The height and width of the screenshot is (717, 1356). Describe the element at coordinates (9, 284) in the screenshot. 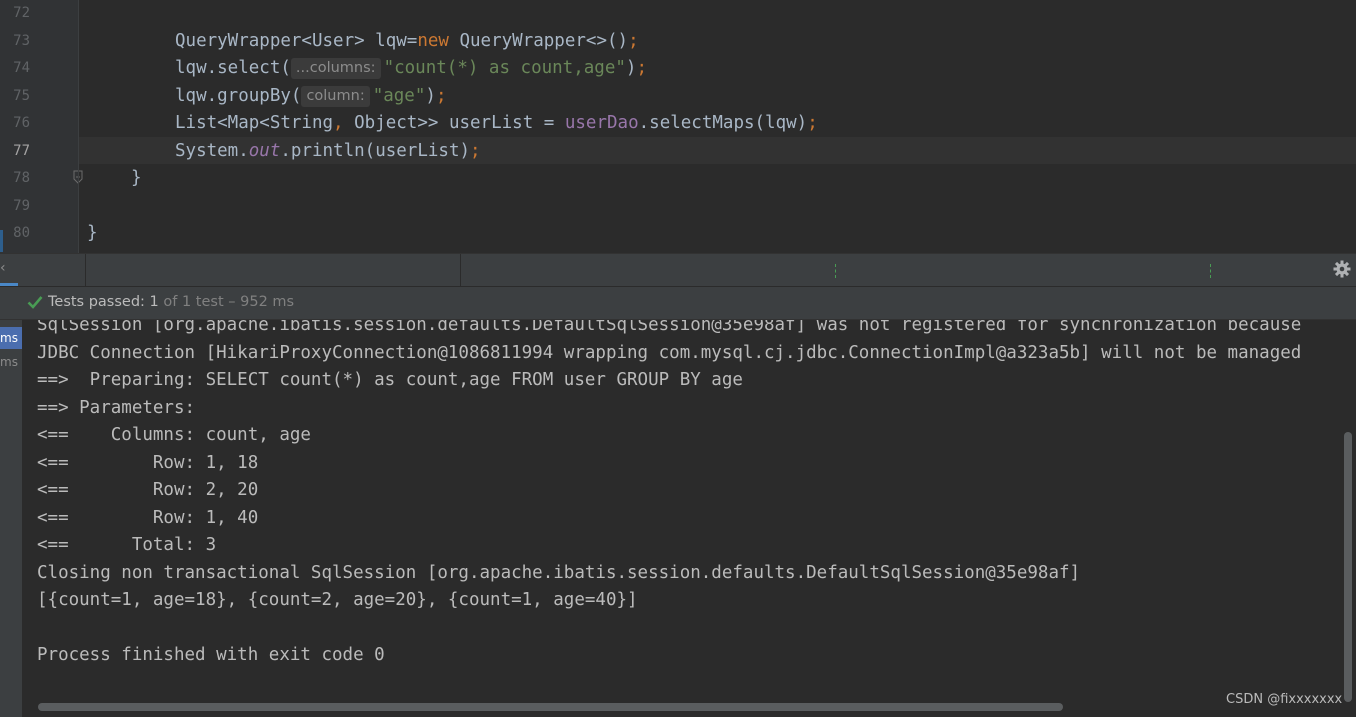

I see `active-tab-indicator` at that location.